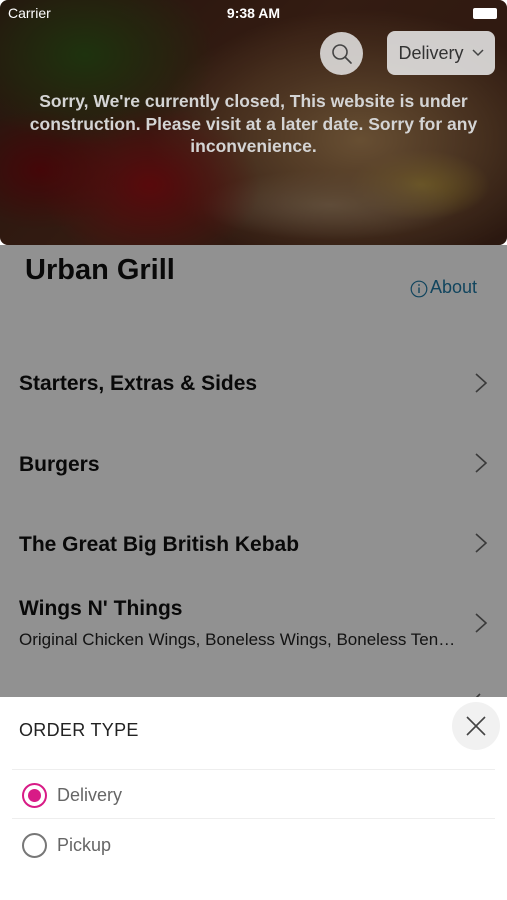 The width and height of the screenshot is (507, 900). I want to click on order-type-dropdown: Delivery, so click(441, 53).